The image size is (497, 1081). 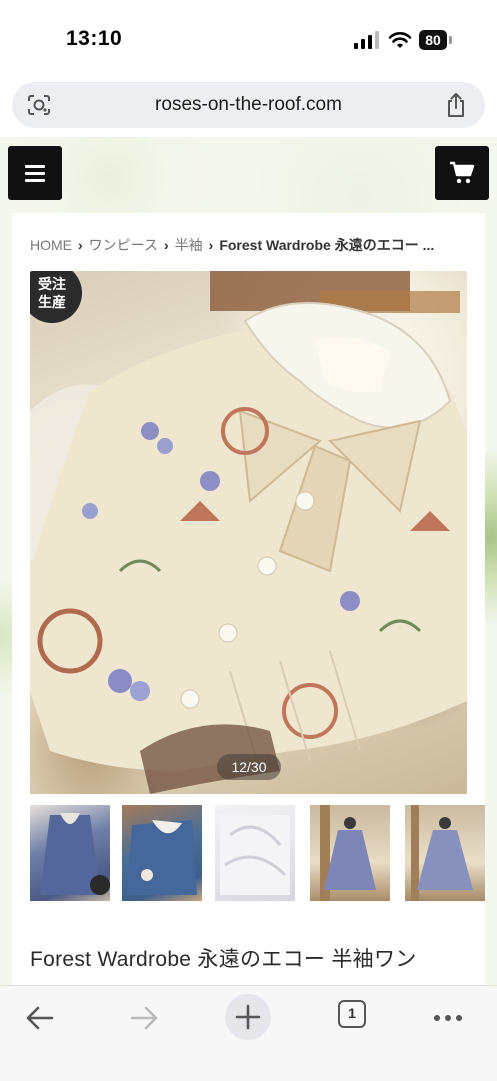 What do you see at coordinates (433, 40) in the screenshot?
I see `battery-level: 80` at bounding box center [433, 40].